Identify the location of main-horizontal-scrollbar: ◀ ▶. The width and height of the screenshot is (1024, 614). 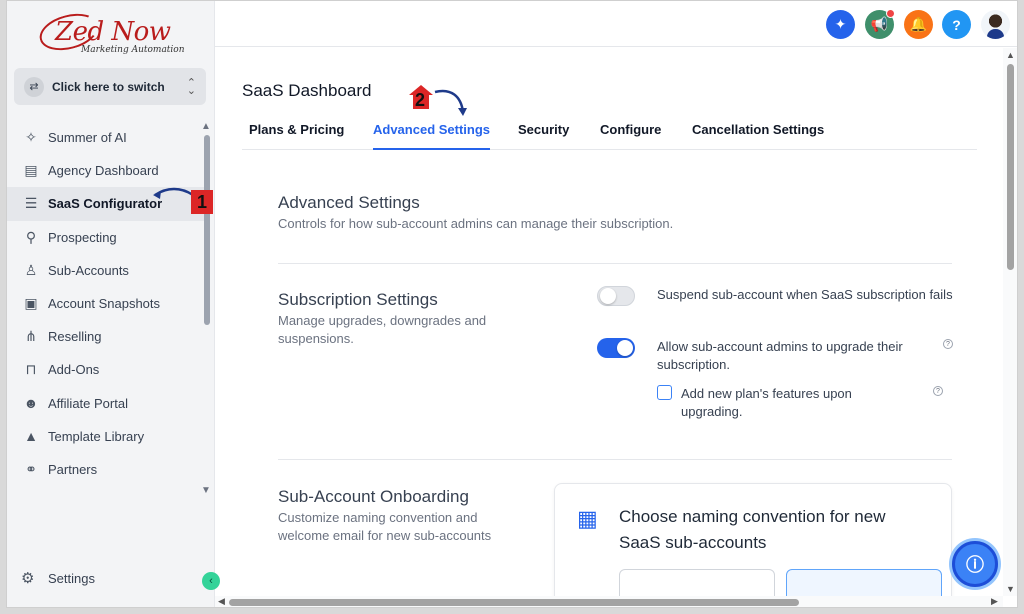
(609, 601).